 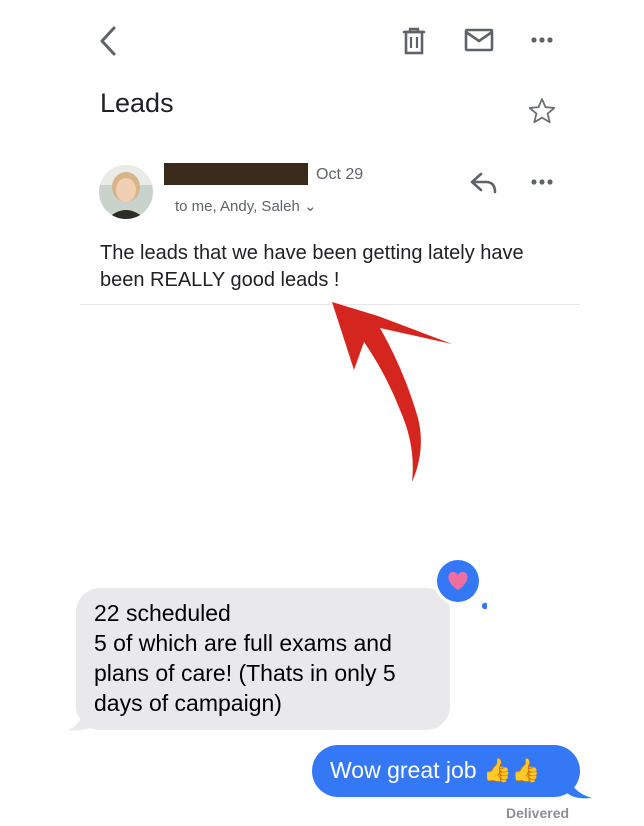 I want to click on more-options-icon, so click(x=542, y=40).